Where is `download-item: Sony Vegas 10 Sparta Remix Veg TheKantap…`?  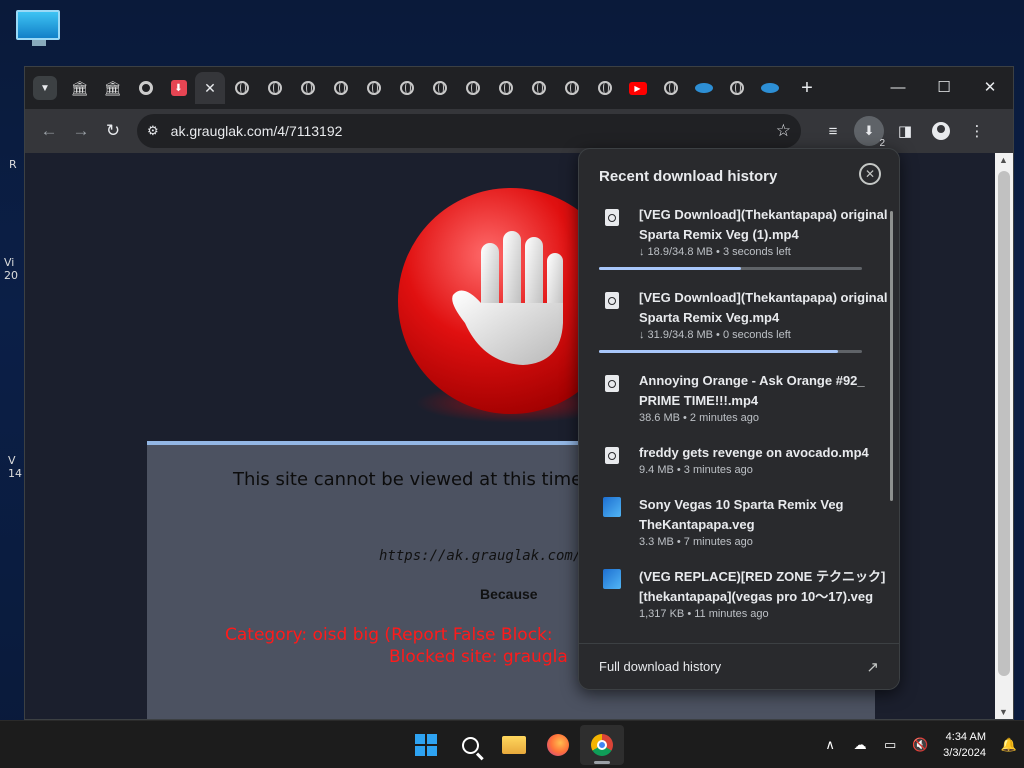 download-item: Sony Vegas 10 Sparta Remix Veg TheKantap… is located at coordinates (734, 529).